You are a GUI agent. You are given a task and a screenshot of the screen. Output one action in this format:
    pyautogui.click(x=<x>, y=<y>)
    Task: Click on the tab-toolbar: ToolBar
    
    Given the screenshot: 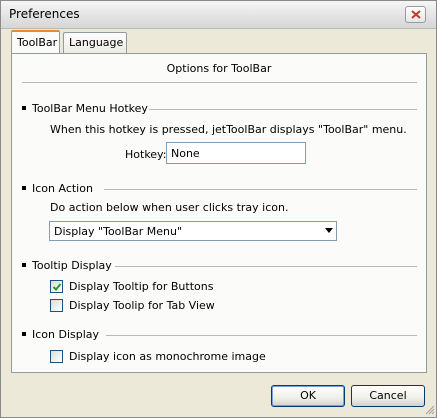 What is the action you would take?
    pyautogui.click(x=35, y=41)
    